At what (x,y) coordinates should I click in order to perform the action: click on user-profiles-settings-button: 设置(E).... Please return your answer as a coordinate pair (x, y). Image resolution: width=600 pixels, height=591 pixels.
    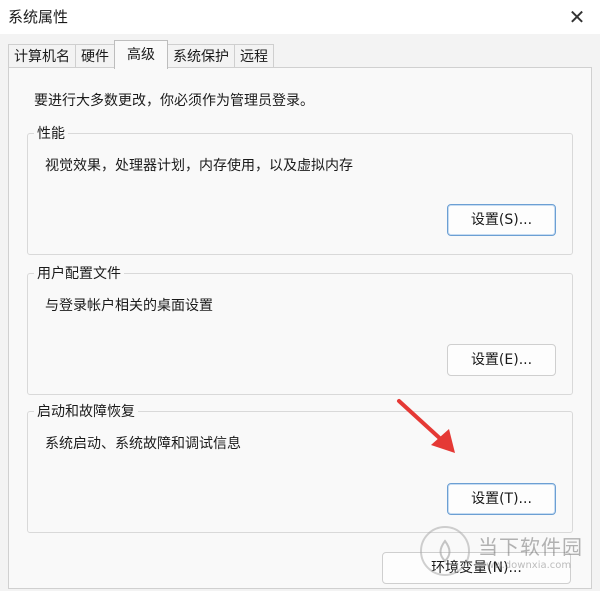
    Looking at the image, I should click on (501, 360).